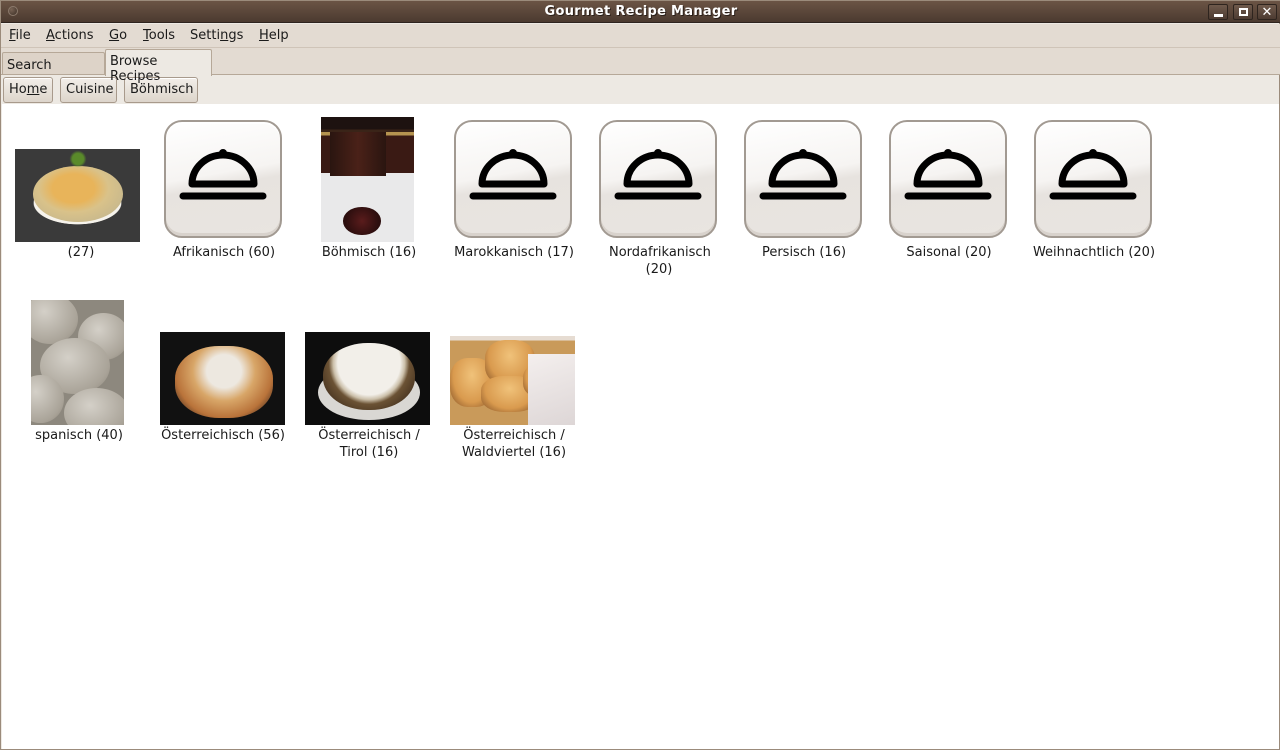  Describe the element at coordinates (18, 89) in the screenshot. I see `home-label-pre: Ho` at that location.